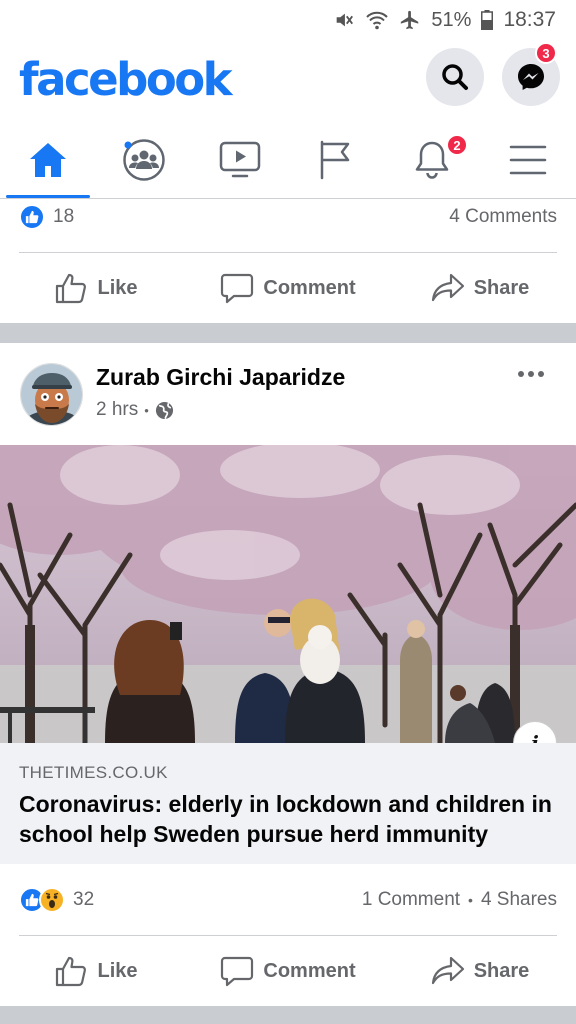 The height and width of the screenshot is (1024, 576). I want to click on menu-icon, so click(528, 160).